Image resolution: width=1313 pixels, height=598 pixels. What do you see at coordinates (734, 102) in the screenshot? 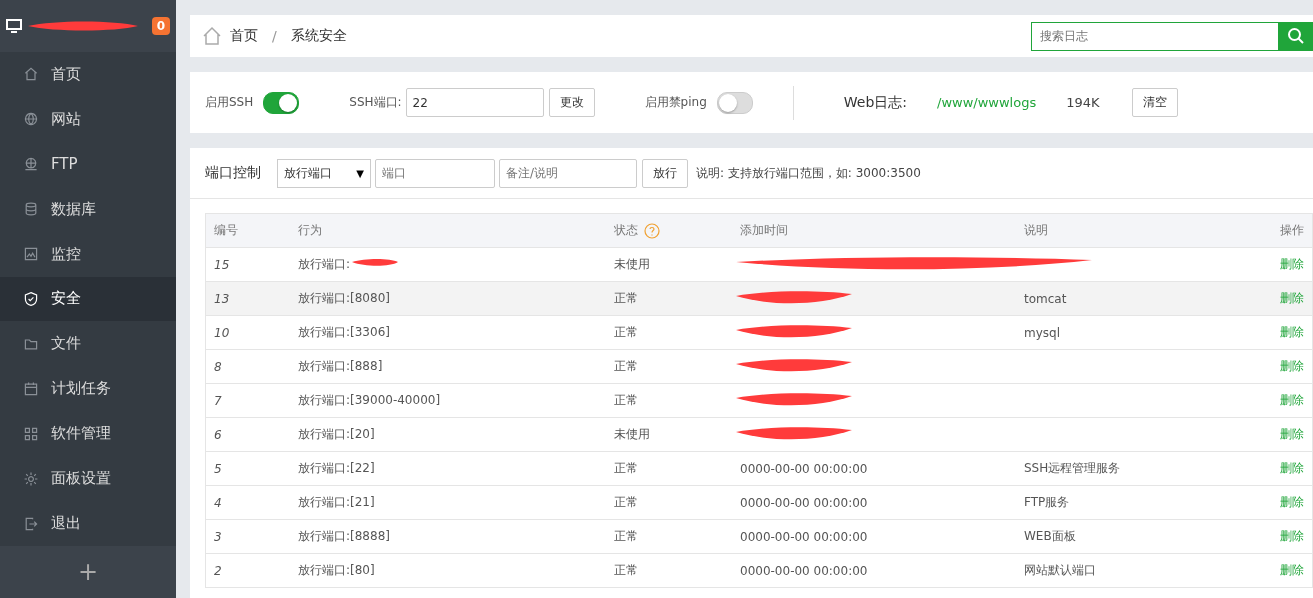
I see `ping-toggle` at bounding box center [734, 102].